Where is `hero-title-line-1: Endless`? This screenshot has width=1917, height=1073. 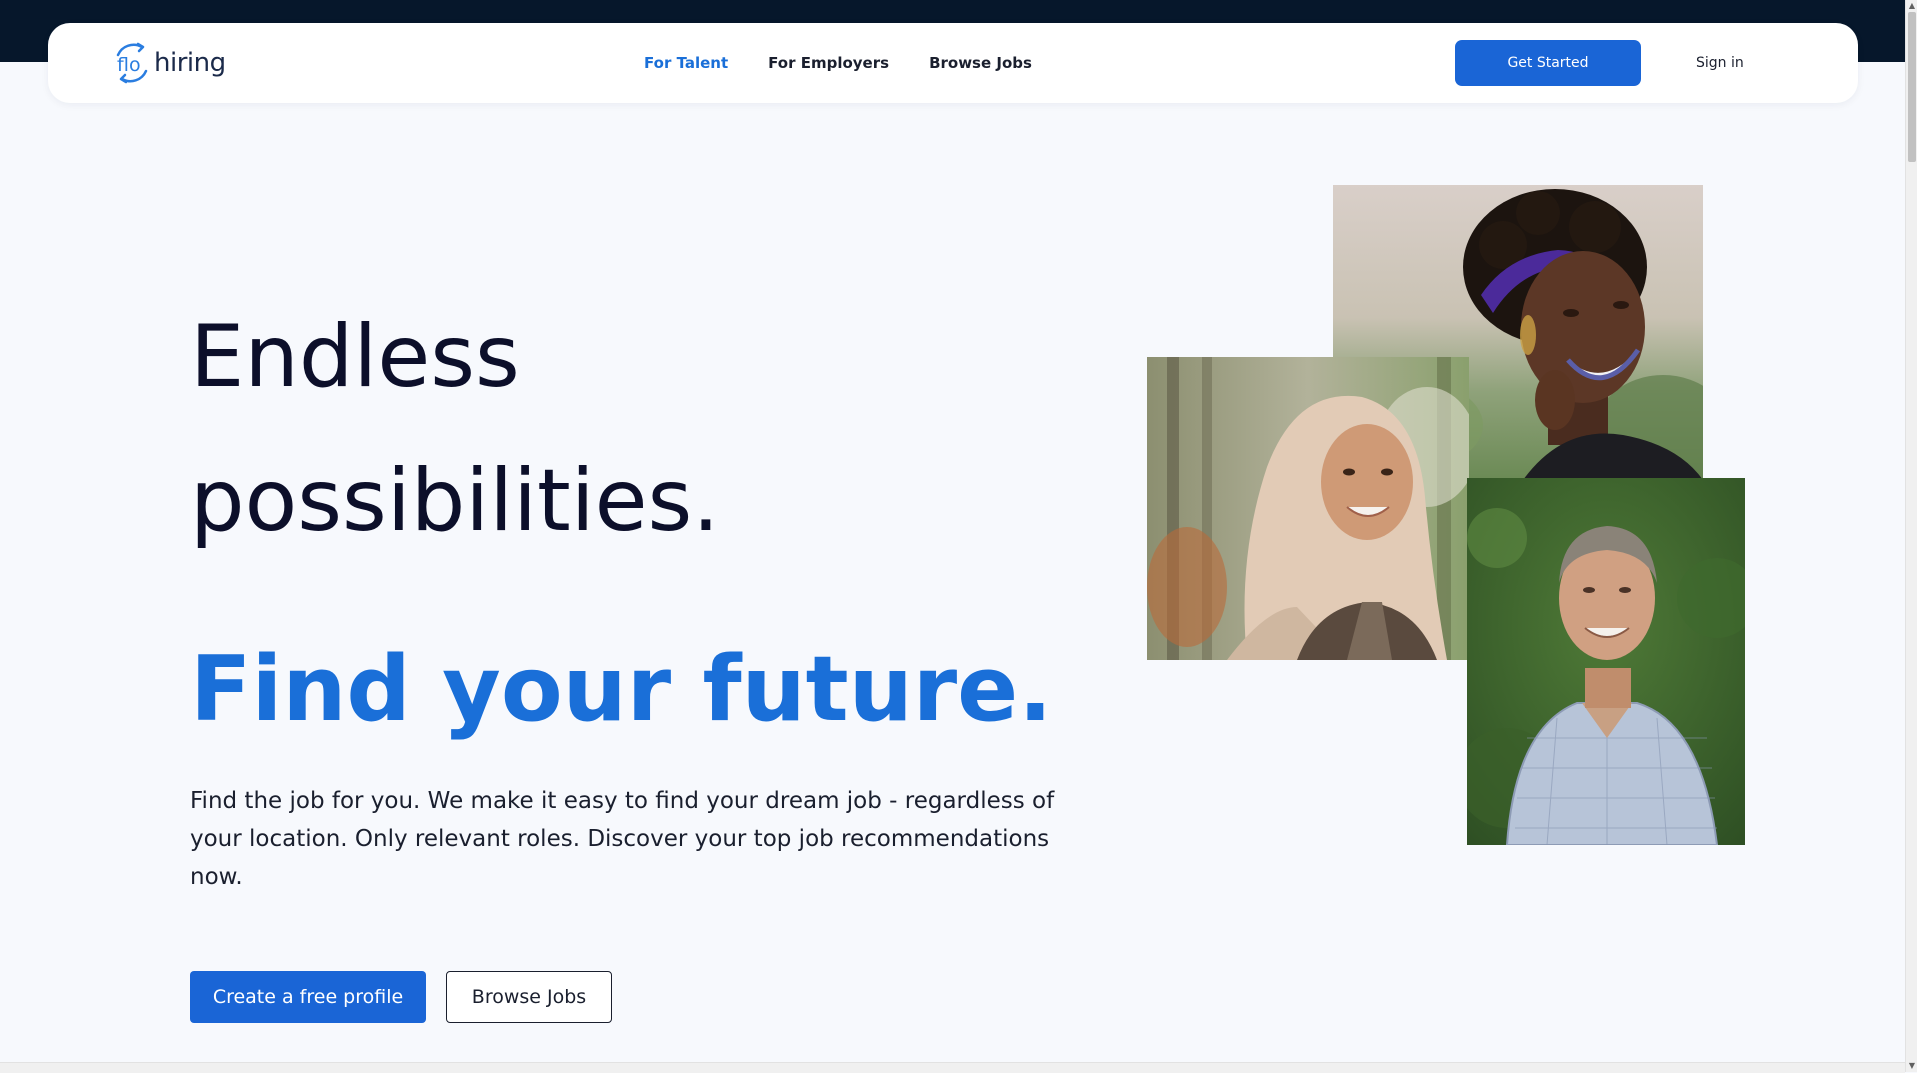
hero-title-line-1: Endless is located at coordinates (355, 357).